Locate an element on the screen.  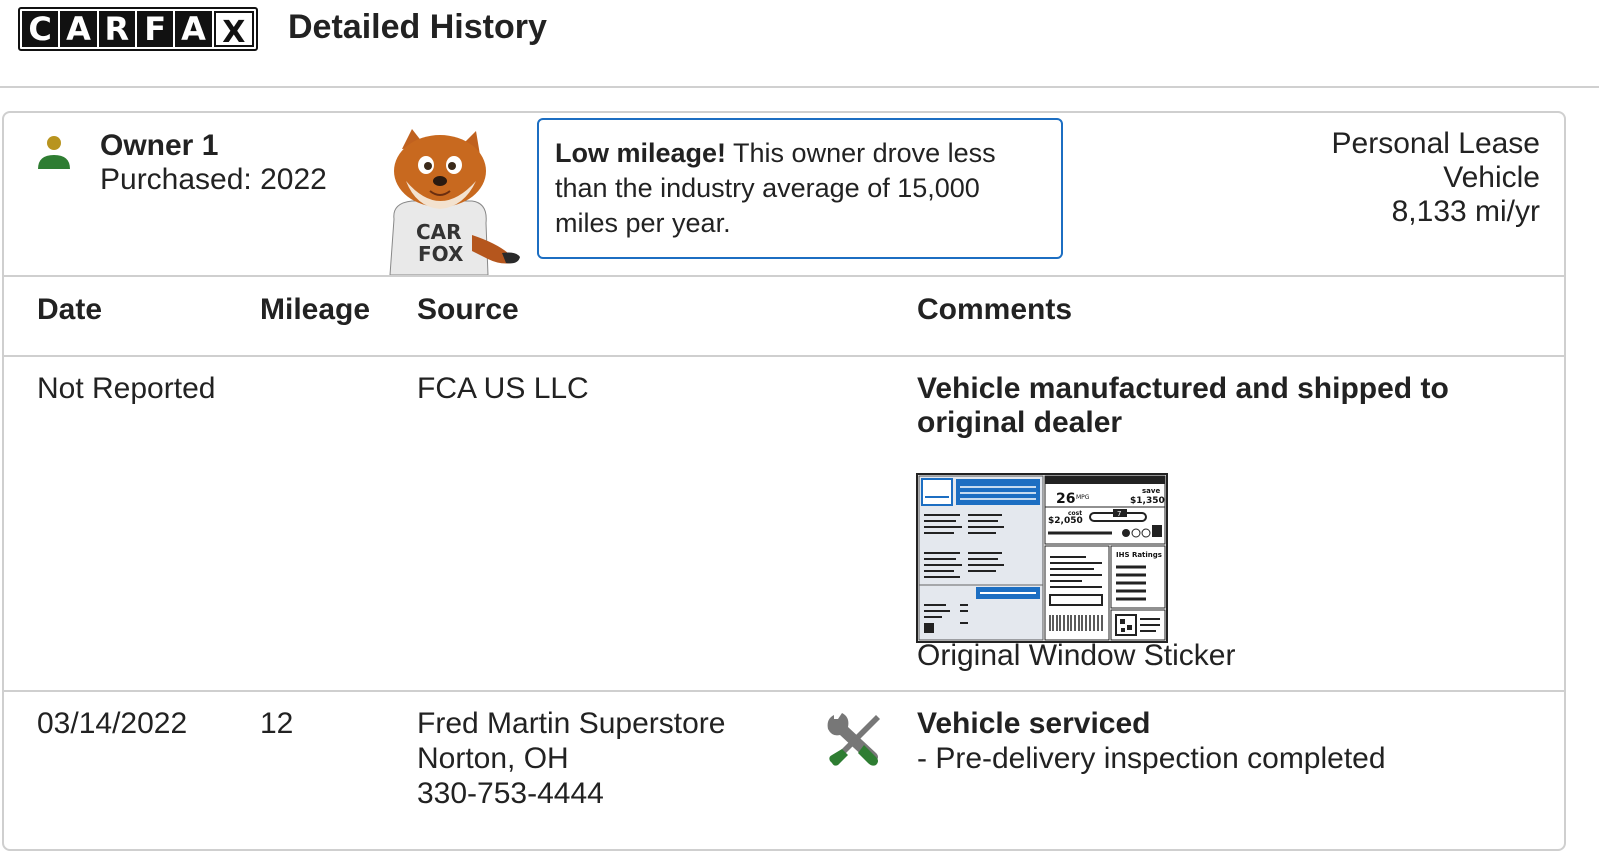
fox-shirt-text: CAR is located at coordinates (439, 232).